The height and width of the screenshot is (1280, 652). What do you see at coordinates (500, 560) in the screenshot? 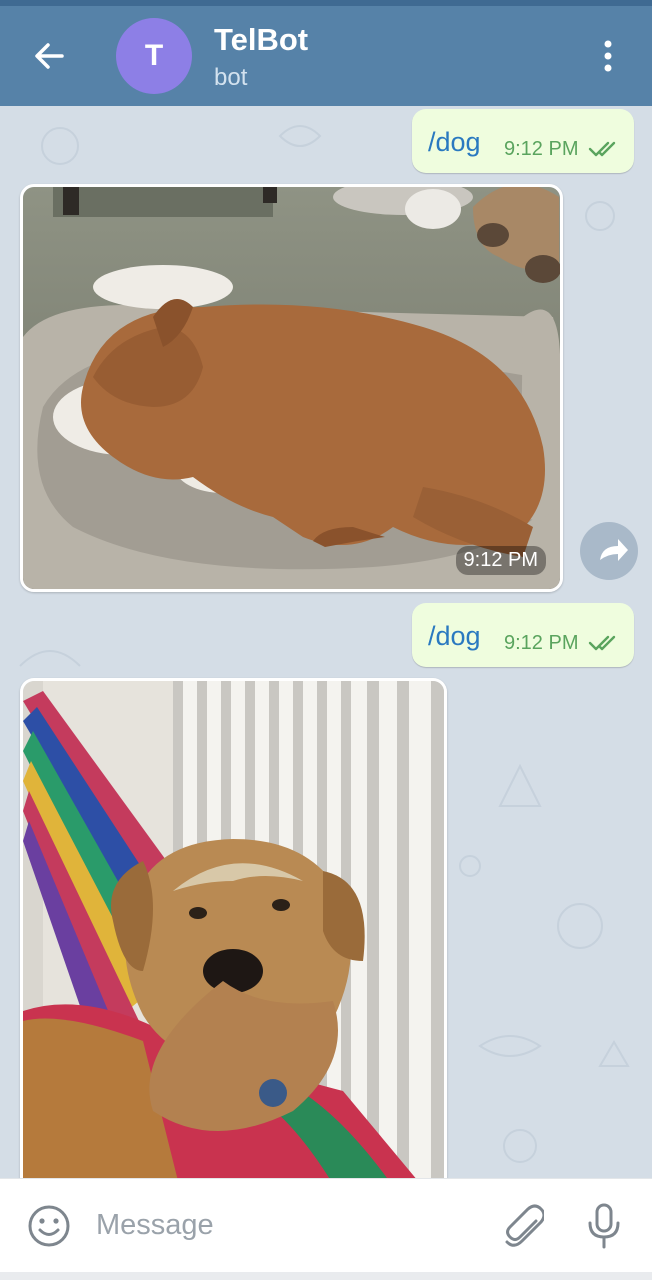
I see `photo-time: 9:12 PM` at bounding box center [500, 560].